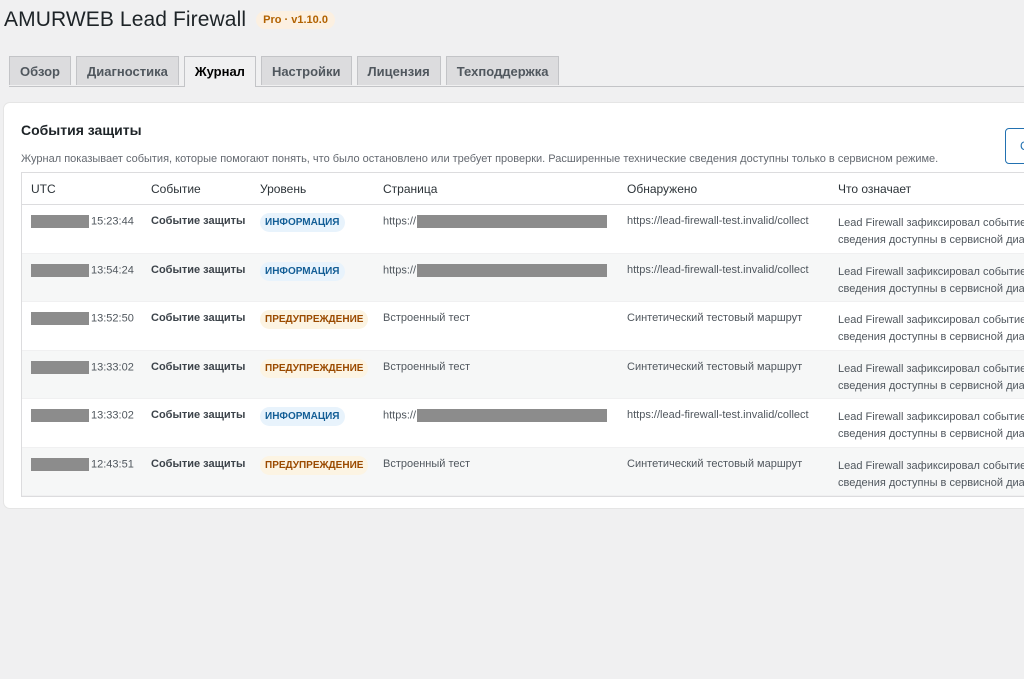  What do you see at coordinates (112, 269) in the screenshot?
I see `event-time: 13:54:24` at bounding box center [112, 269].